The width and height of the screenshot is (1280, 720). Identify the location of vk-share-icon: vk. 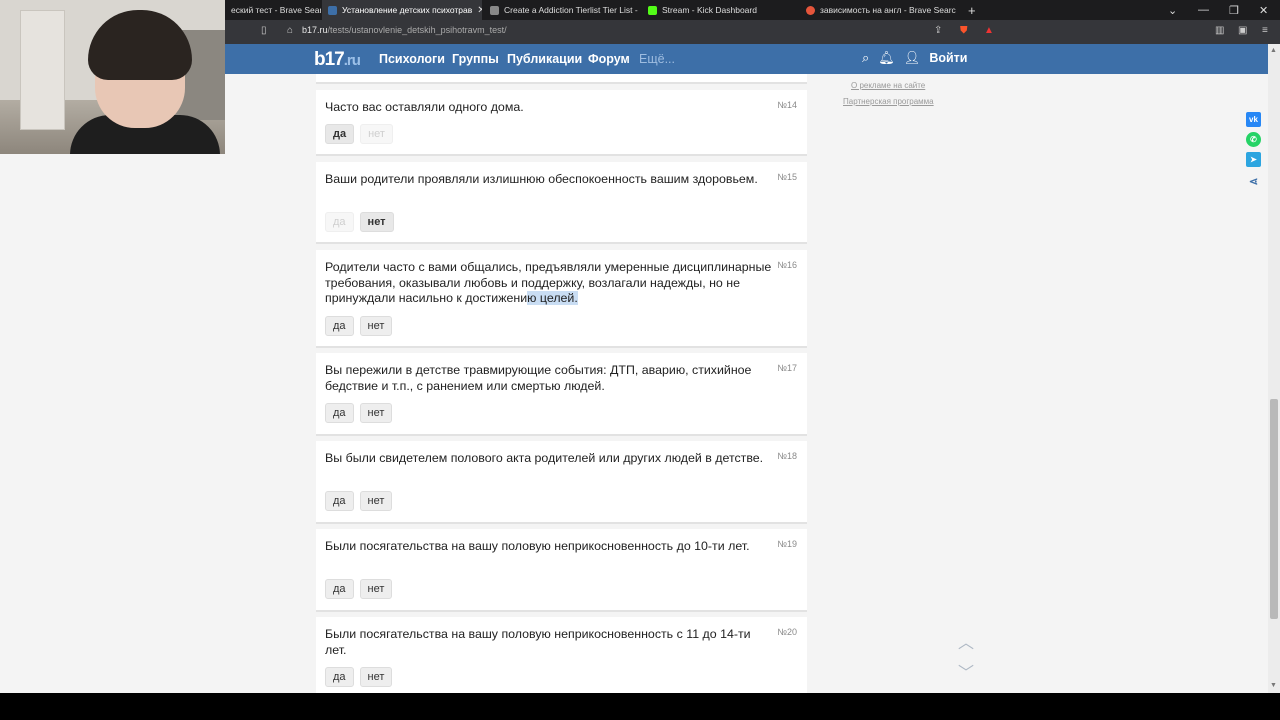
(1253, 119).